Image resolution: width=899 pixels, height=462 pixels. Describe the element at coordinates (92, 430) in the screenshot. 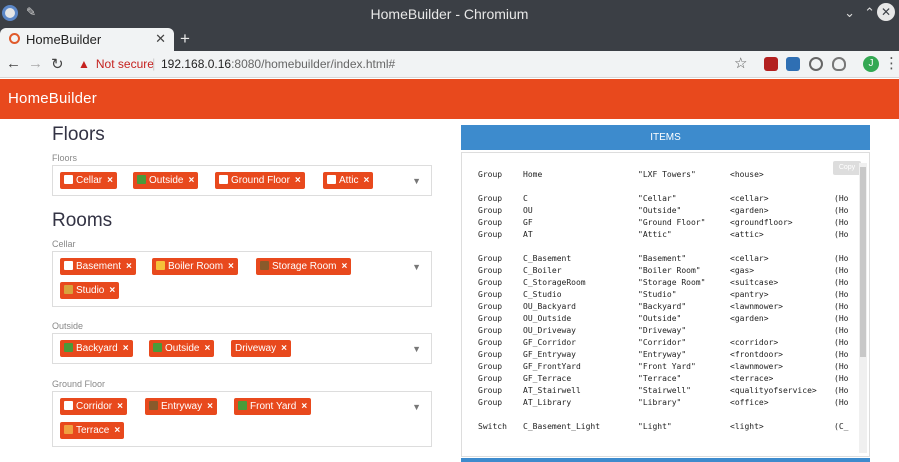

I see `chip-terrace: Terrace ×` at that location.